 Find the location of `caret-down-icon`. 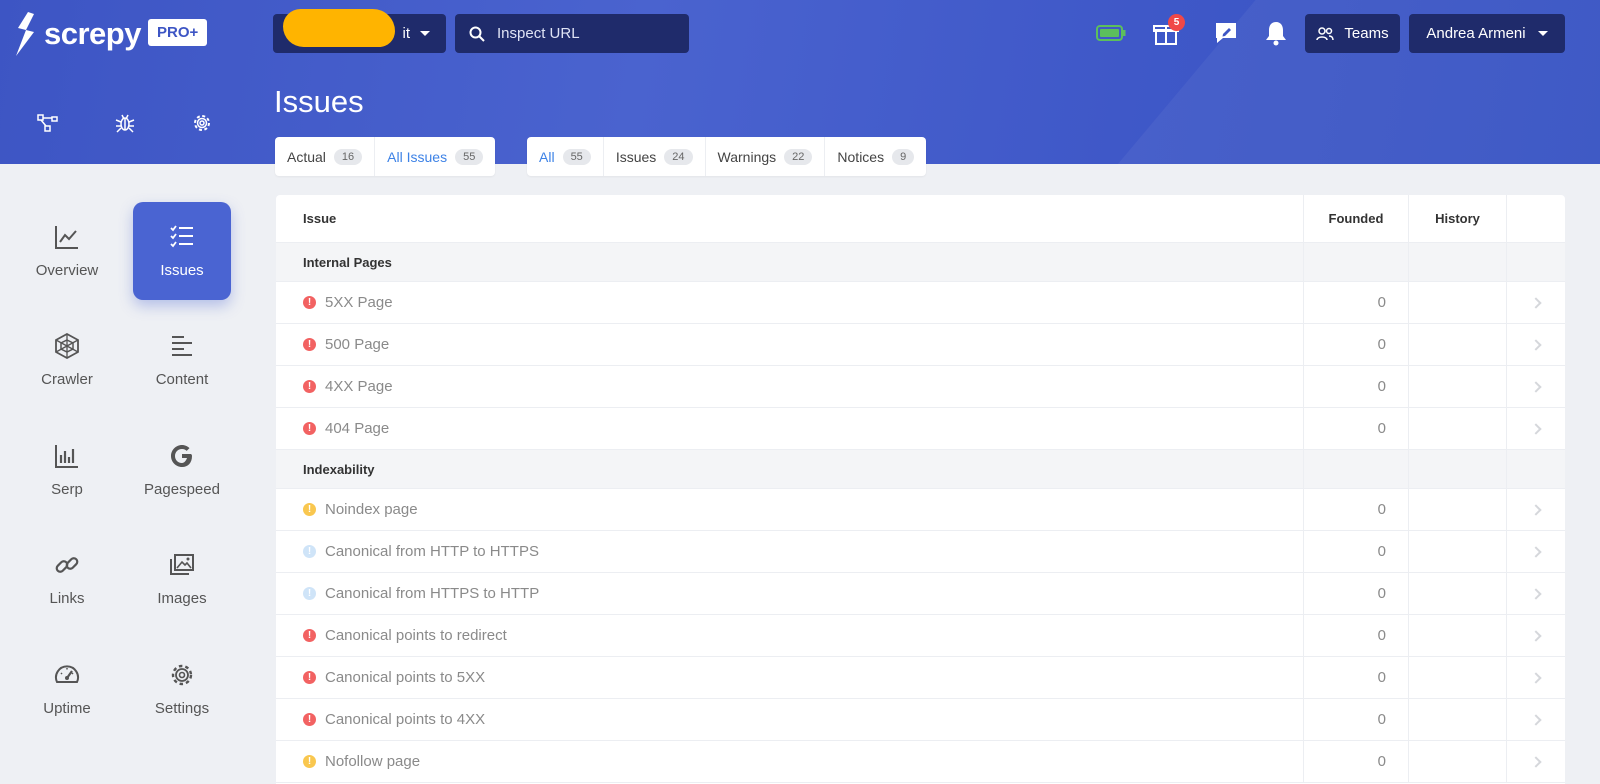

caret-down-icon is located at coordinates (425, 33).